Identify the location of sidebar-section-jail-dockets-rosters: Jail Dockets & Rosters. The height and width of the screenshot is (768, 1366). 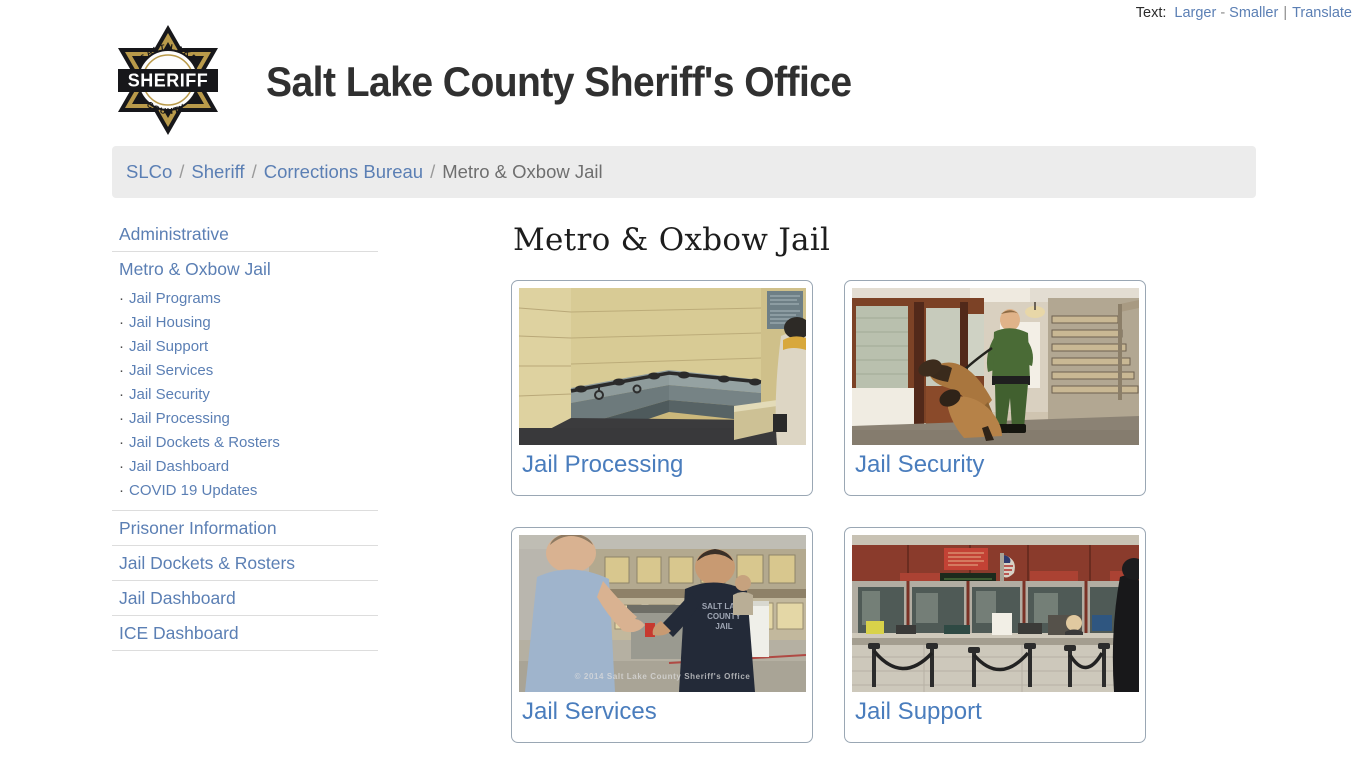
(245, 562).